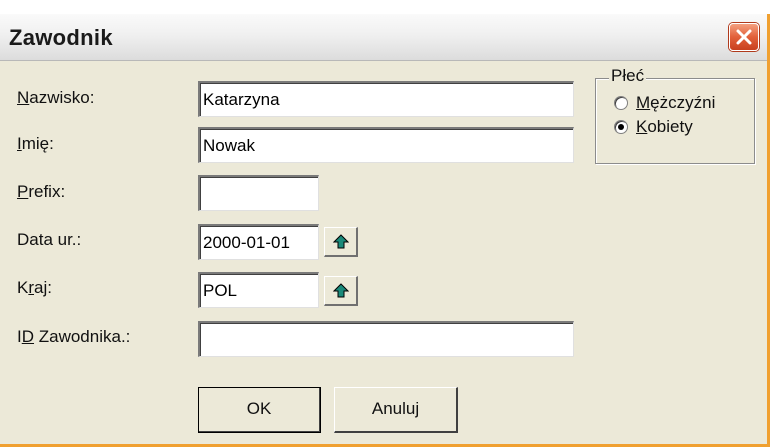  Describe the element at coordinates (43, 287) in the screenshot. I see `kraj-label-text: aj:` at that location.